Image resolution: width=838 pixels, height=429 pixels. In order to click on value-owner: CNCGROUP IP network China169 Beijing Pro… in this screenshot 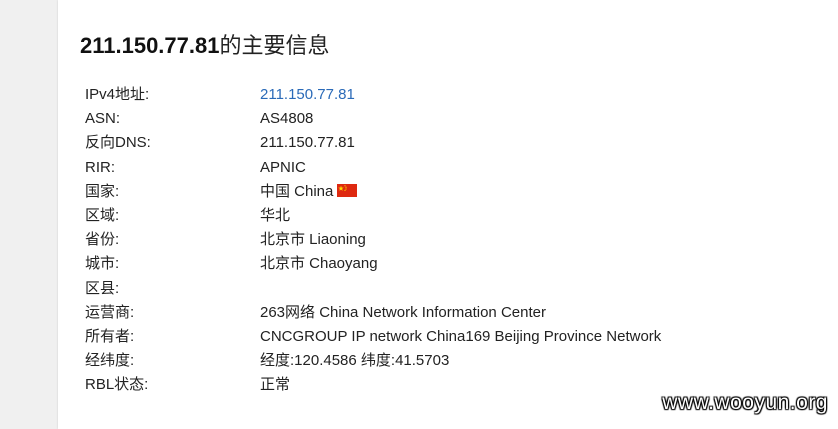, I will do `click(461, 336)`.